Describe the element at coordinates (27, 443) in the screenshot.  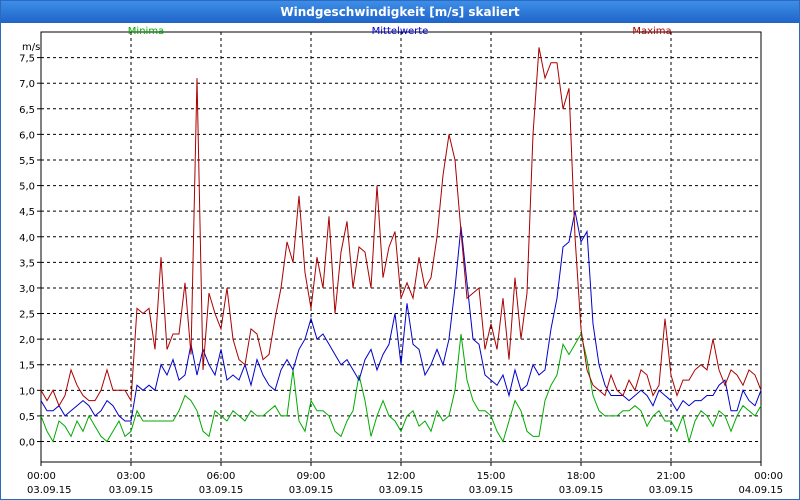
I see `y-tick-label: 0,0` at that location.